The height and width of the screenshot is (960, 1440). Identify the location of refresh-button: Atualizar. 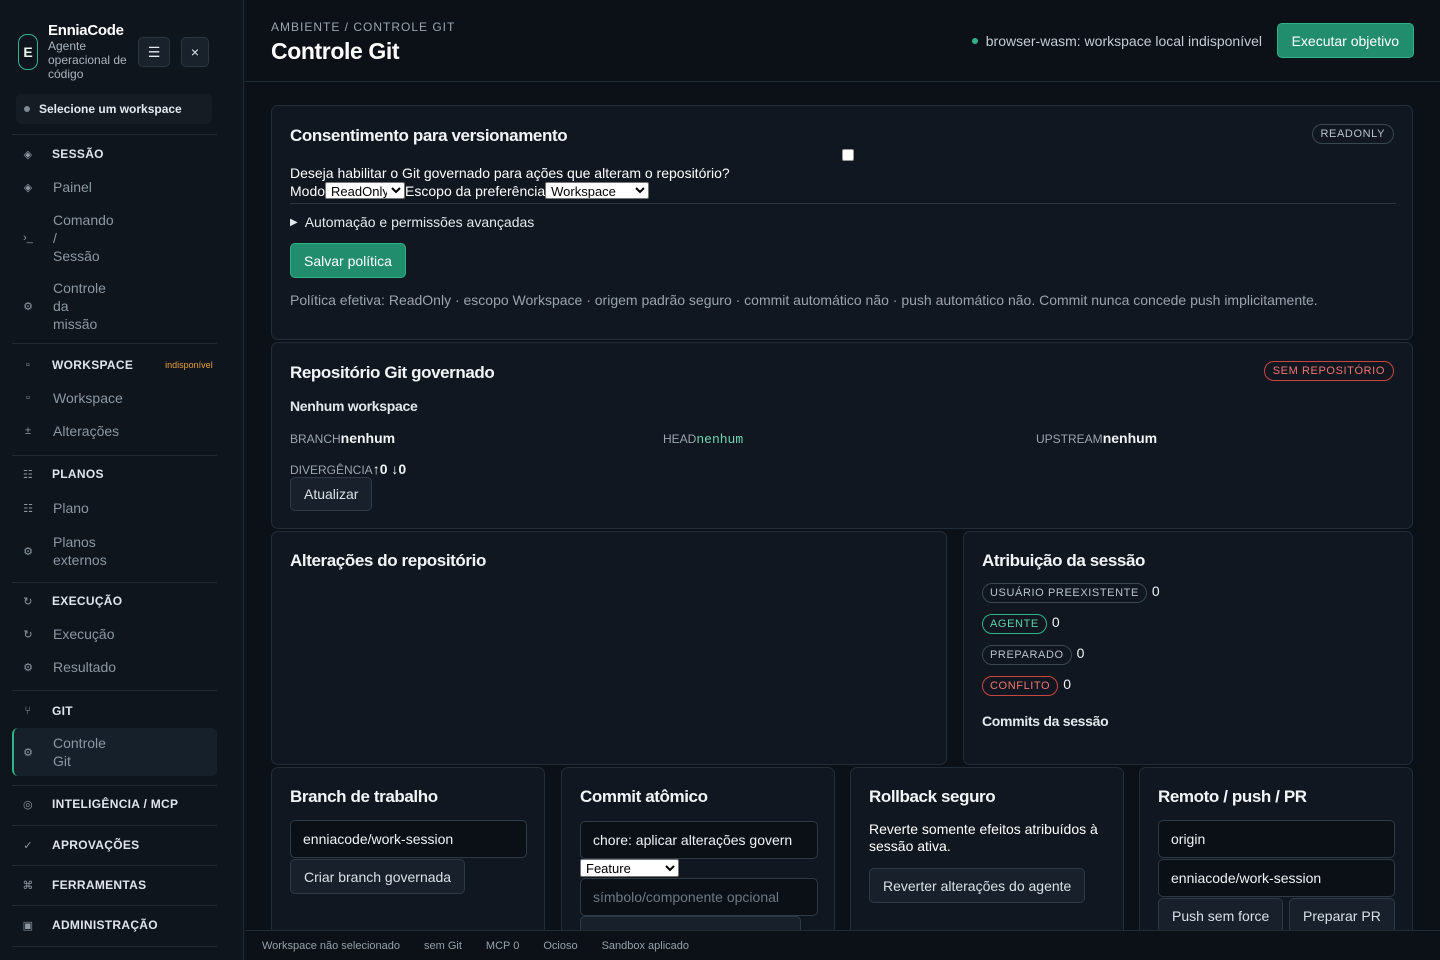
(331, 494).